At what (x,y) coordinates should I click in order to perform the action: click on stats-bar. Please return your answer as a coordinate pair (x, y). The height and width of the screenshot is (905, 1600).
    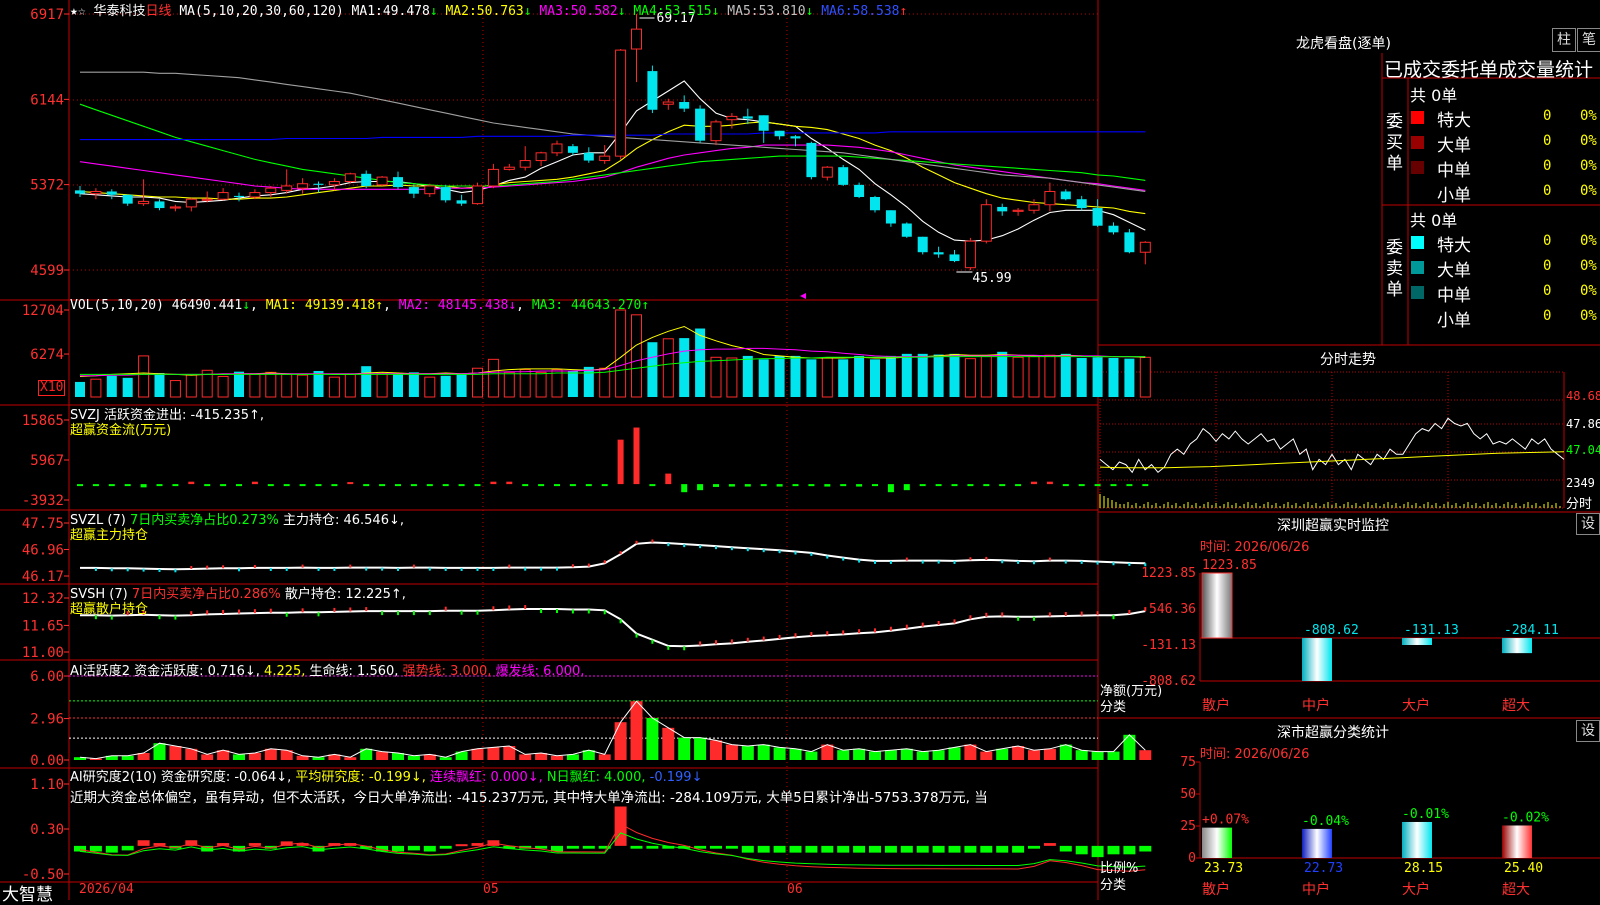
    Looking at the image, I should click on (1517, 841).